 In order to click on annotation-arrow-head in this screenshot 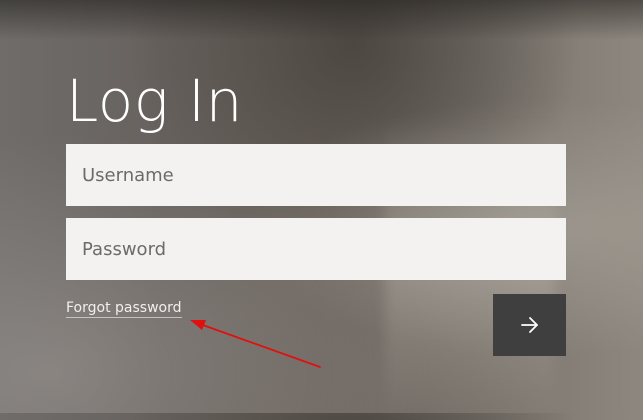, I will do `click(198, 325)`.